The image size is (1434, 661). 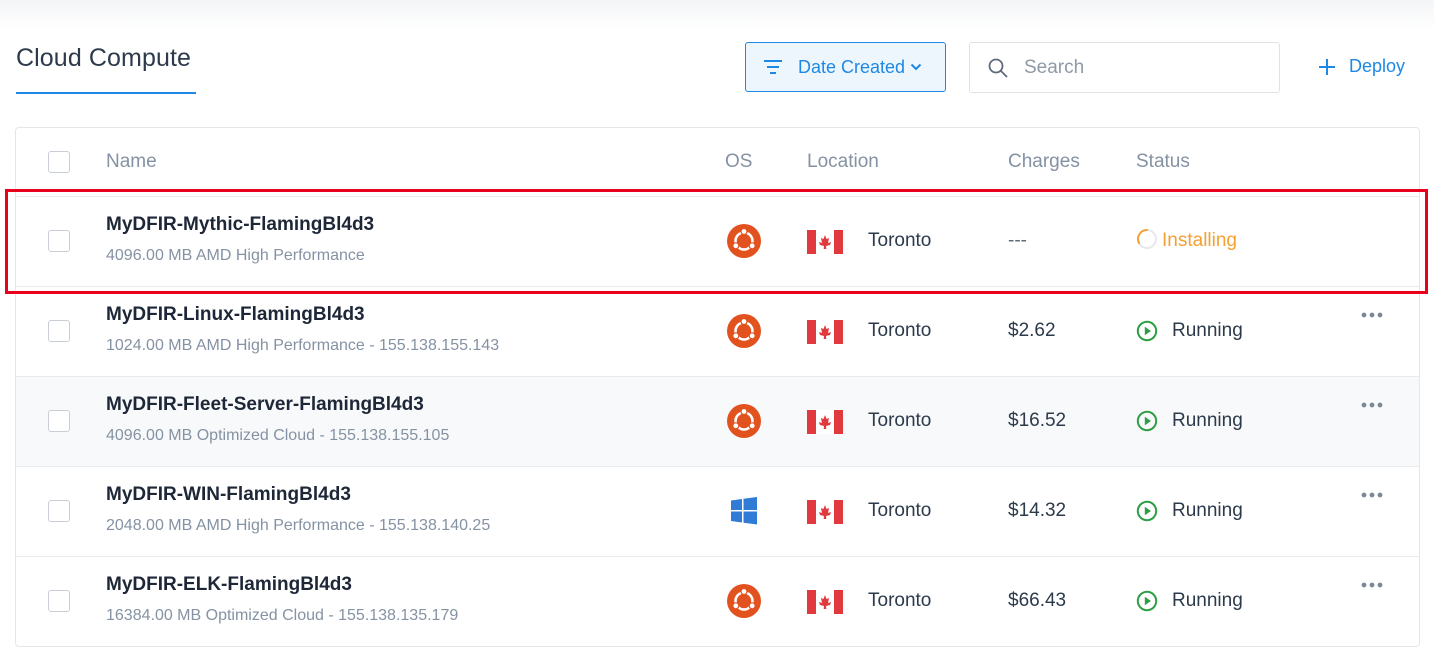 I want to click on status-text: Installing, so click(x=1199, y=240).